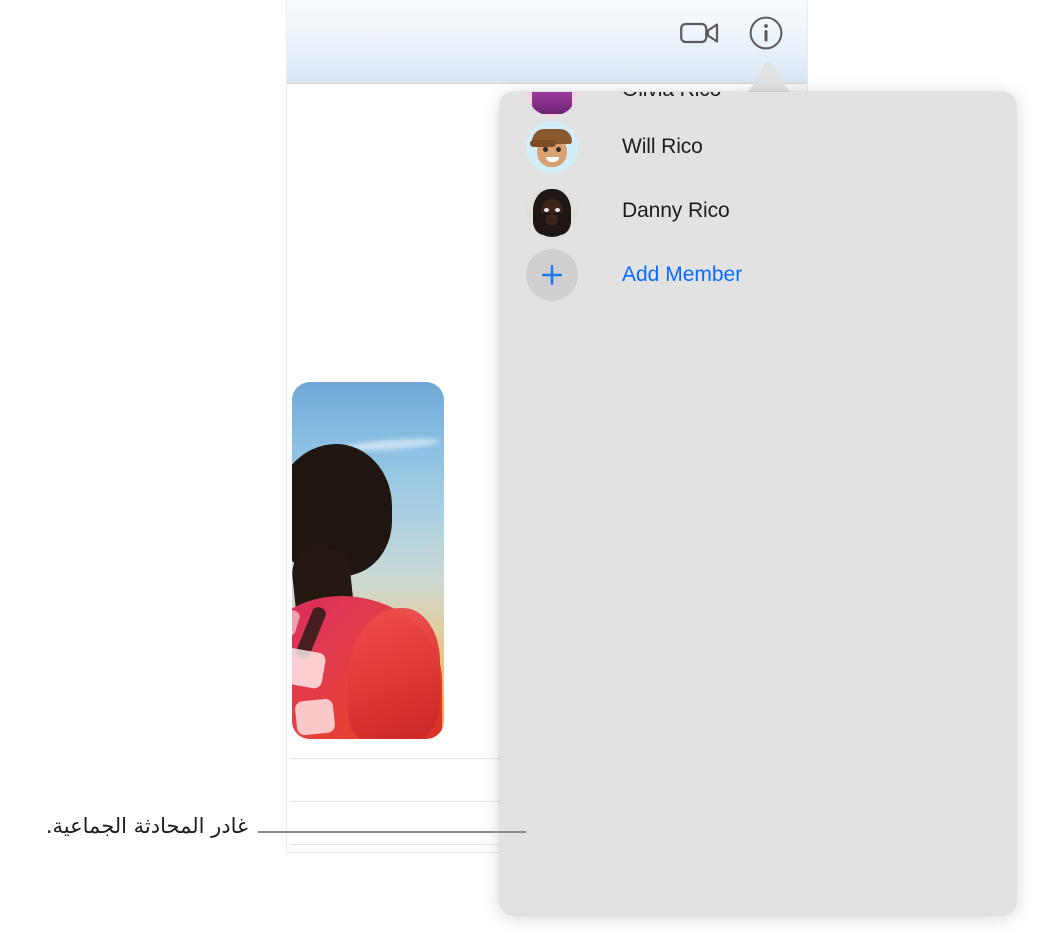 This screenshot has height=951, width=1039. What do you see at coordinates (676, 210) in the screenshot?
I see `member-name: Danny Rico` at bounding box center [676, 210].